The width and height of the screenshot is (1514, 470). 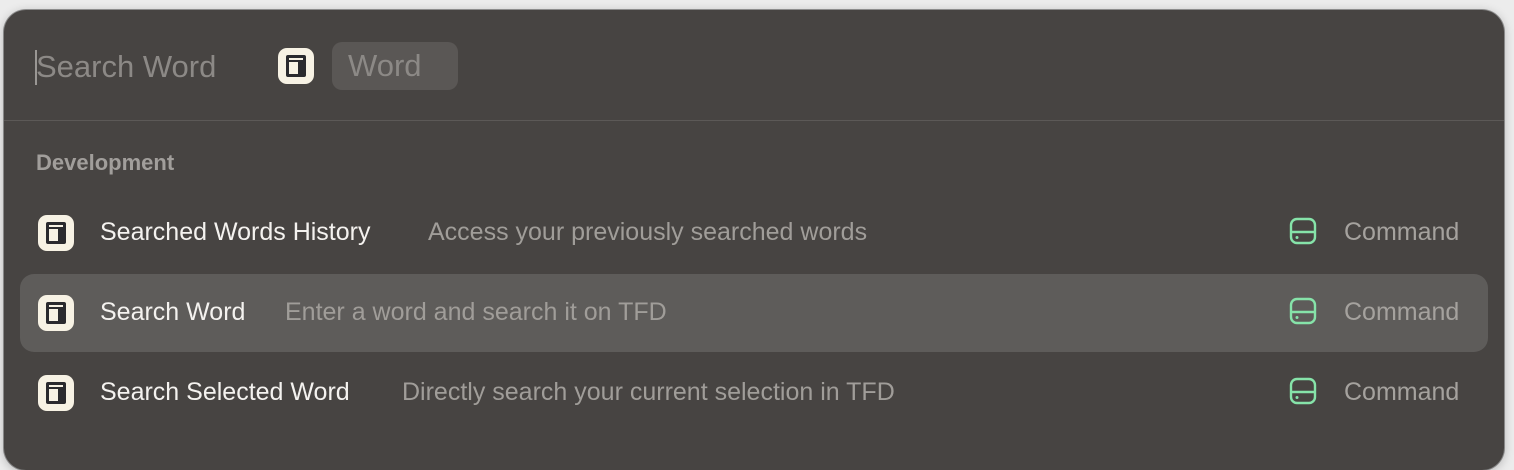 What do you see at coordinates (146, 67) in the screenshot?
I see `search-input` at bounding box center [146, 67].